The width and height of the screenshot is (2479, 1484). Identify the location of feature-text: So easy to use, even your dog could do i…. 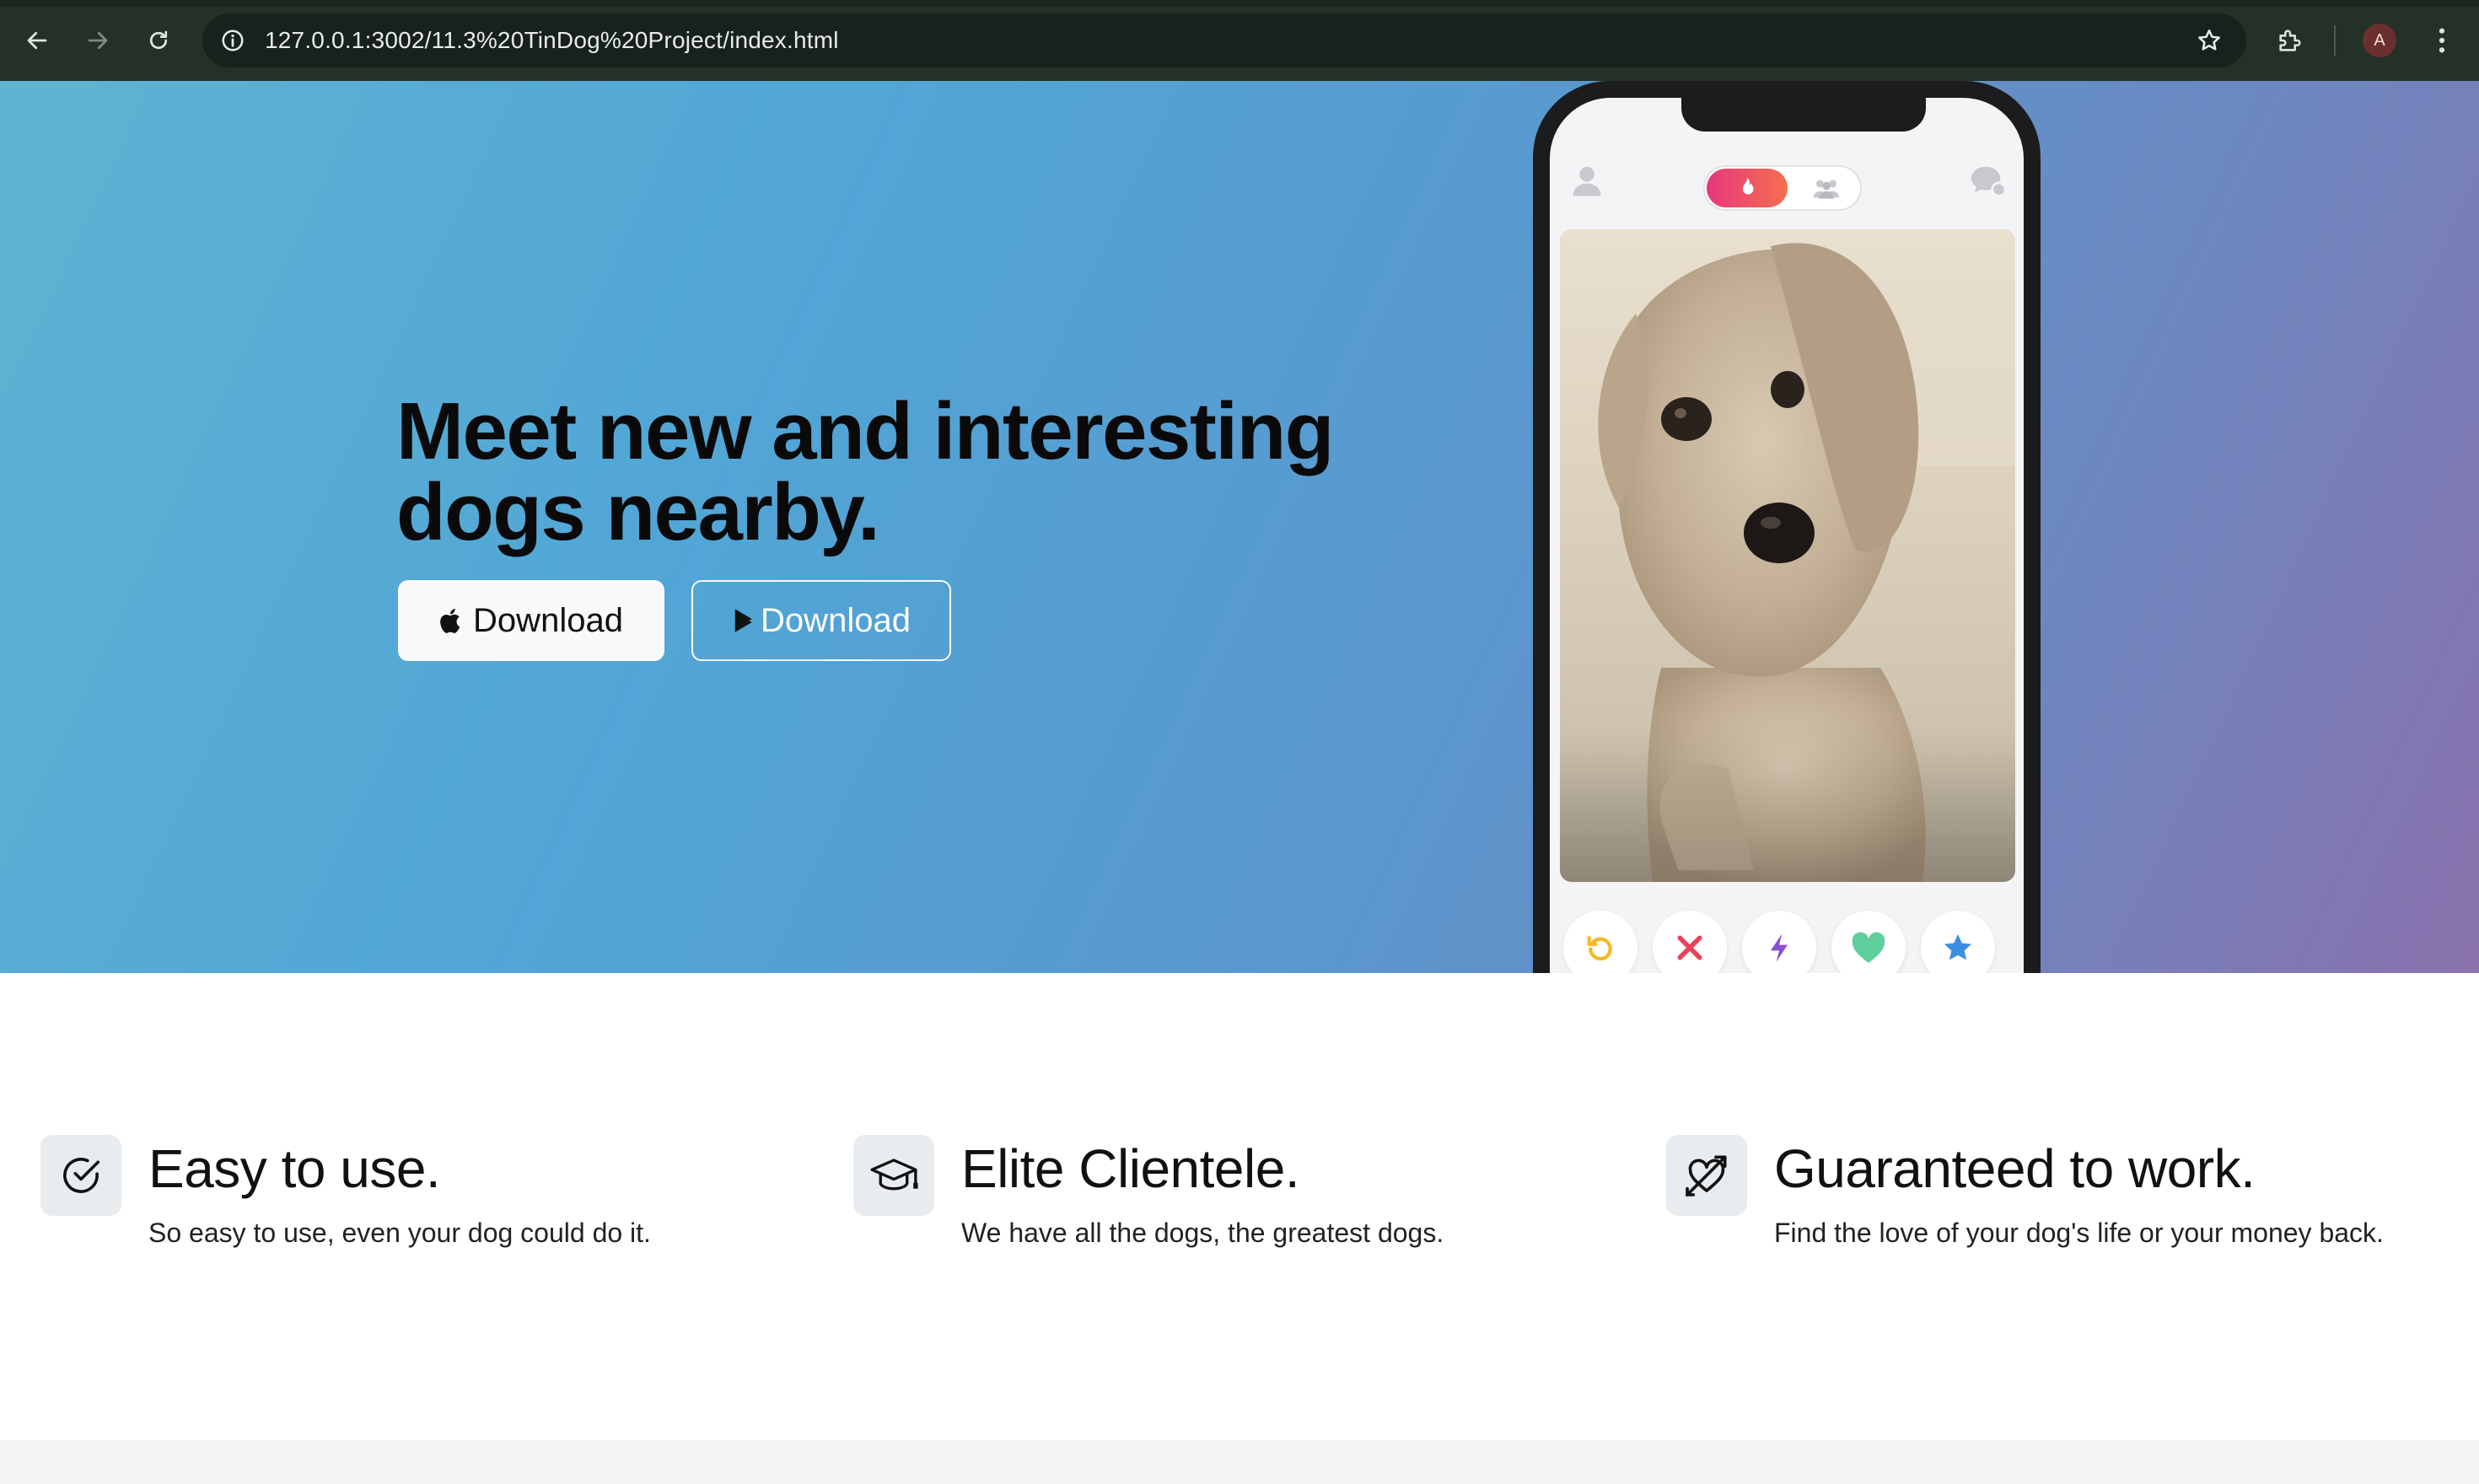
(399, 1233).